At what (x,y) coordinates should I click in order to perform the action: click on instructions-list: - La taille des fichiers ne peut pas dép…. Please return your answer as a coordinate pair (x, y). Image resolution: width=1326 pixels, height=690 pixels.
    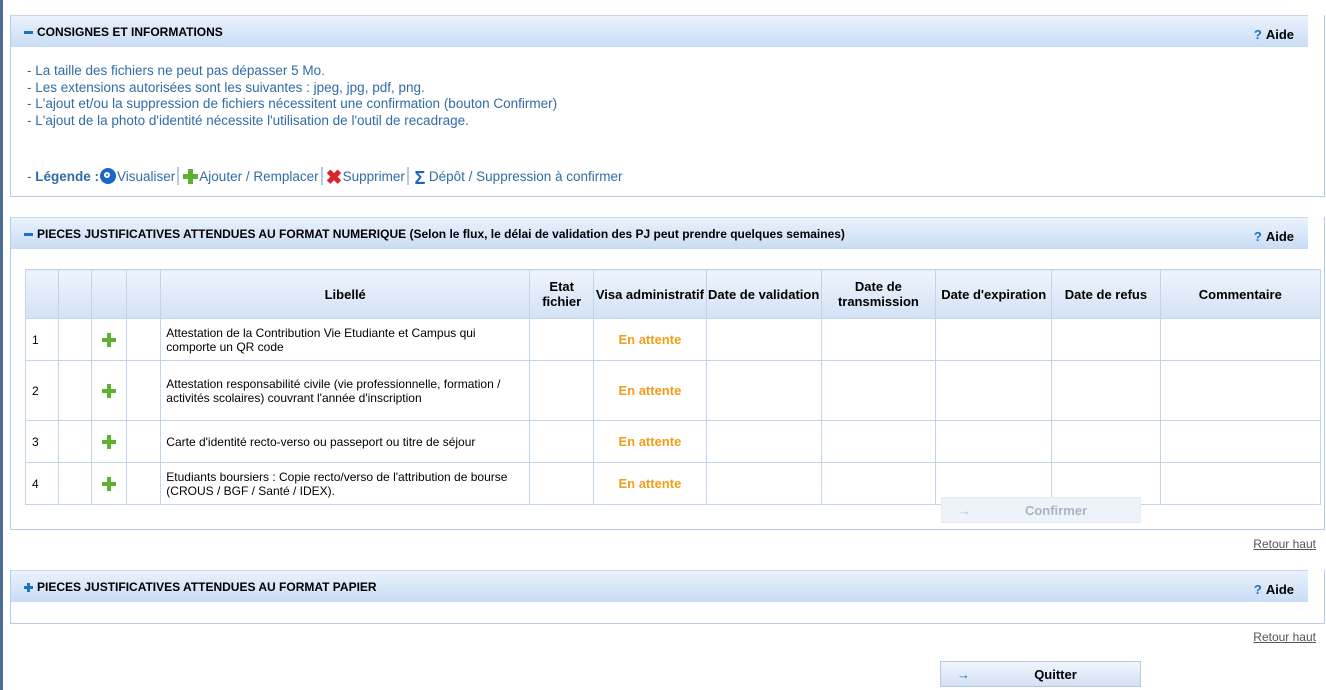
    Looking at the image, I should click on (292, 96).